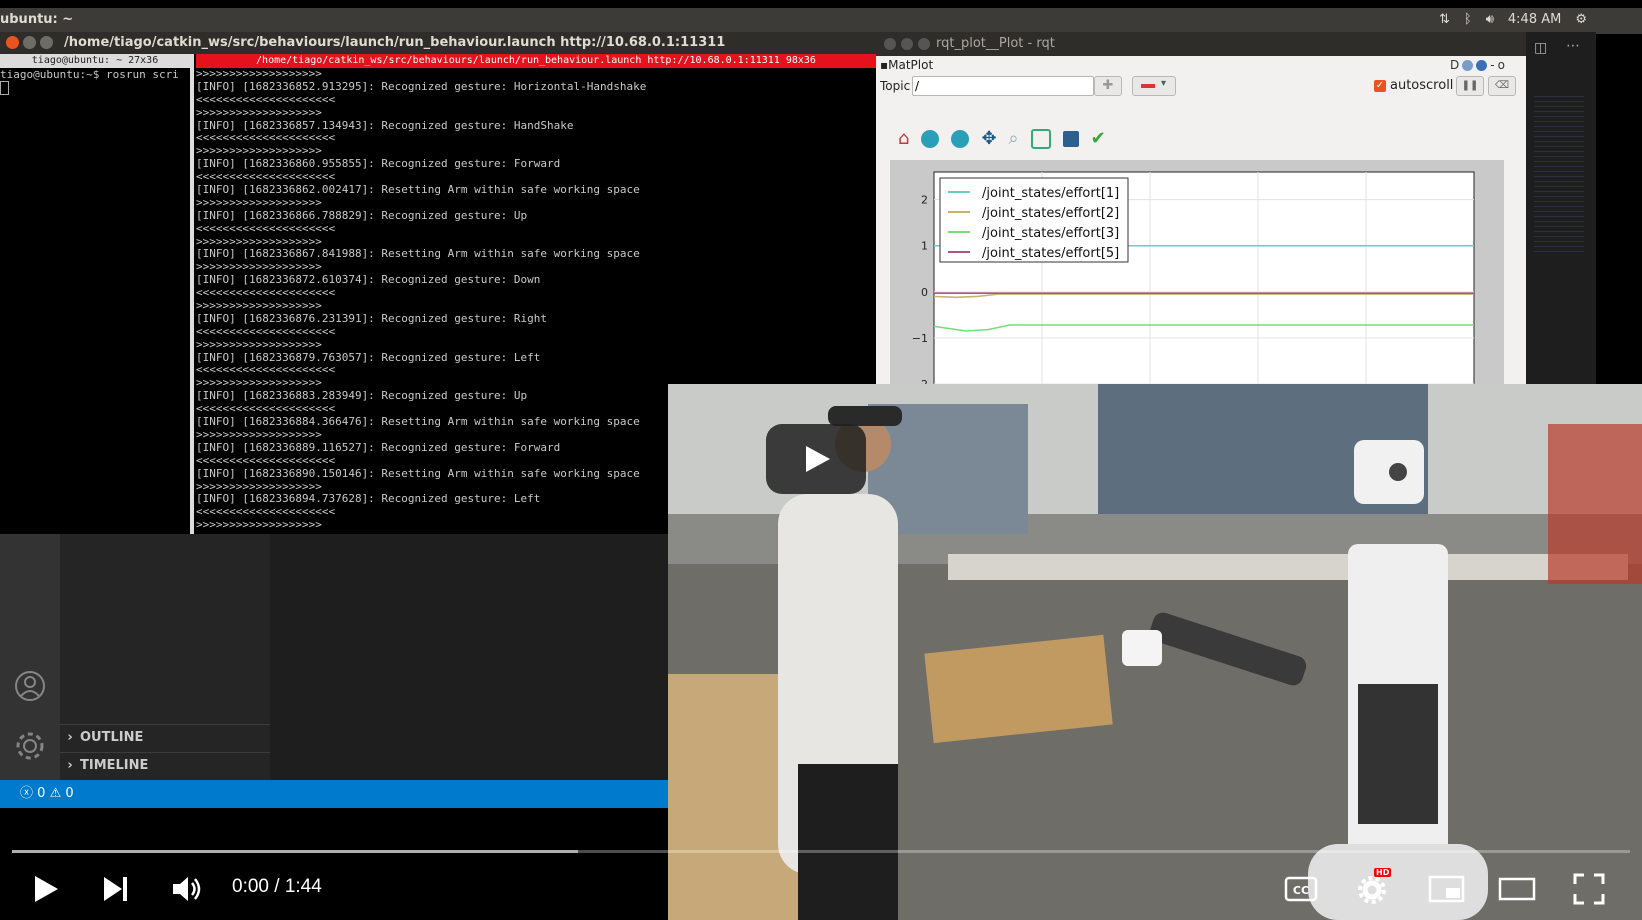 This screenshot has height=920, width=1642. I want to click on chevron-down-icon: ▾, so click(1164, 83).